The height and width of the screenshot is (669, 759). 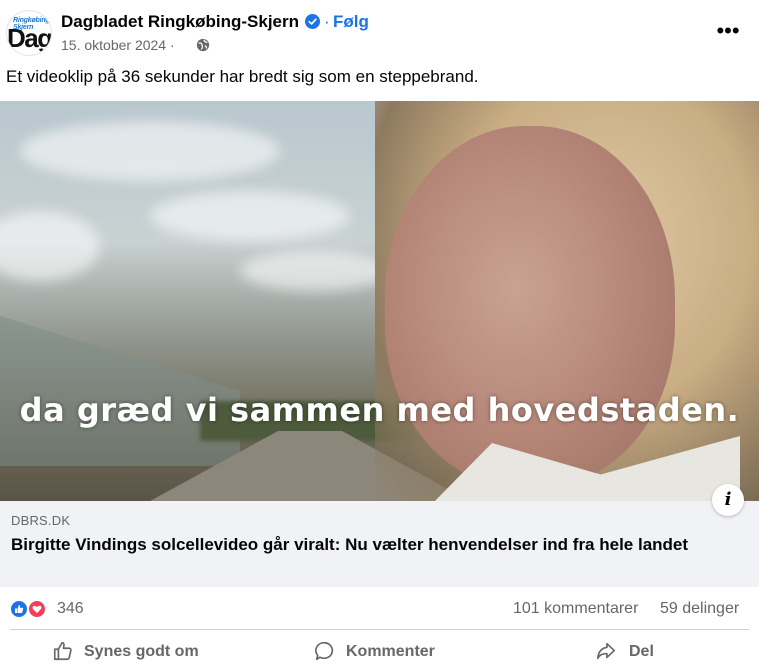 I want to click on like-label: Synes godt om, so click(x=141, y=651).